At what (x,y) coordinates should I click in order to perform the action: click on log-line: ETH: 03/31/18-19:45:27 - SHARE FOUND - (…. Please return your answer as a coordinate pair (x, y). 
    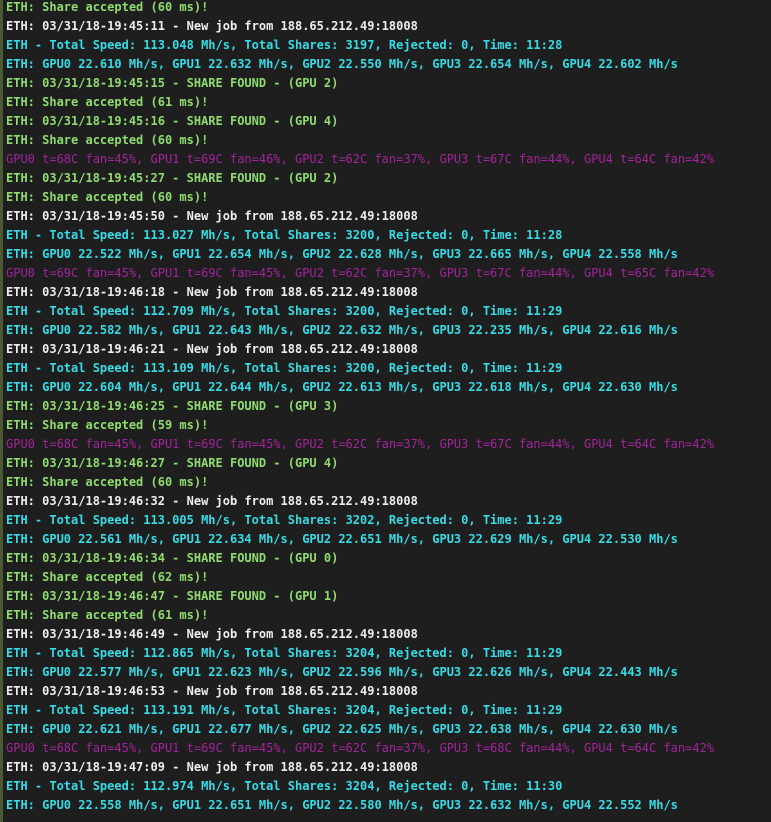
    Looking at the image, I should click on (172, 178).